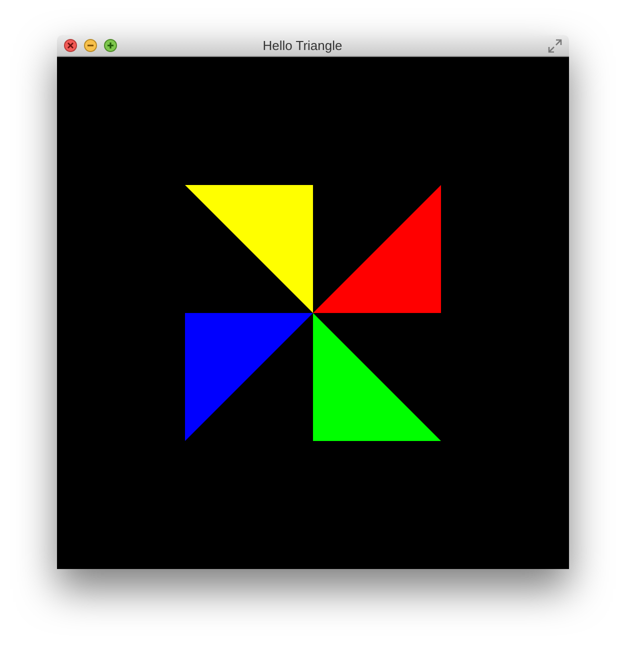 This screenshot has width=626, height=648. I want to click on minimize-icon, so click(90, 45).